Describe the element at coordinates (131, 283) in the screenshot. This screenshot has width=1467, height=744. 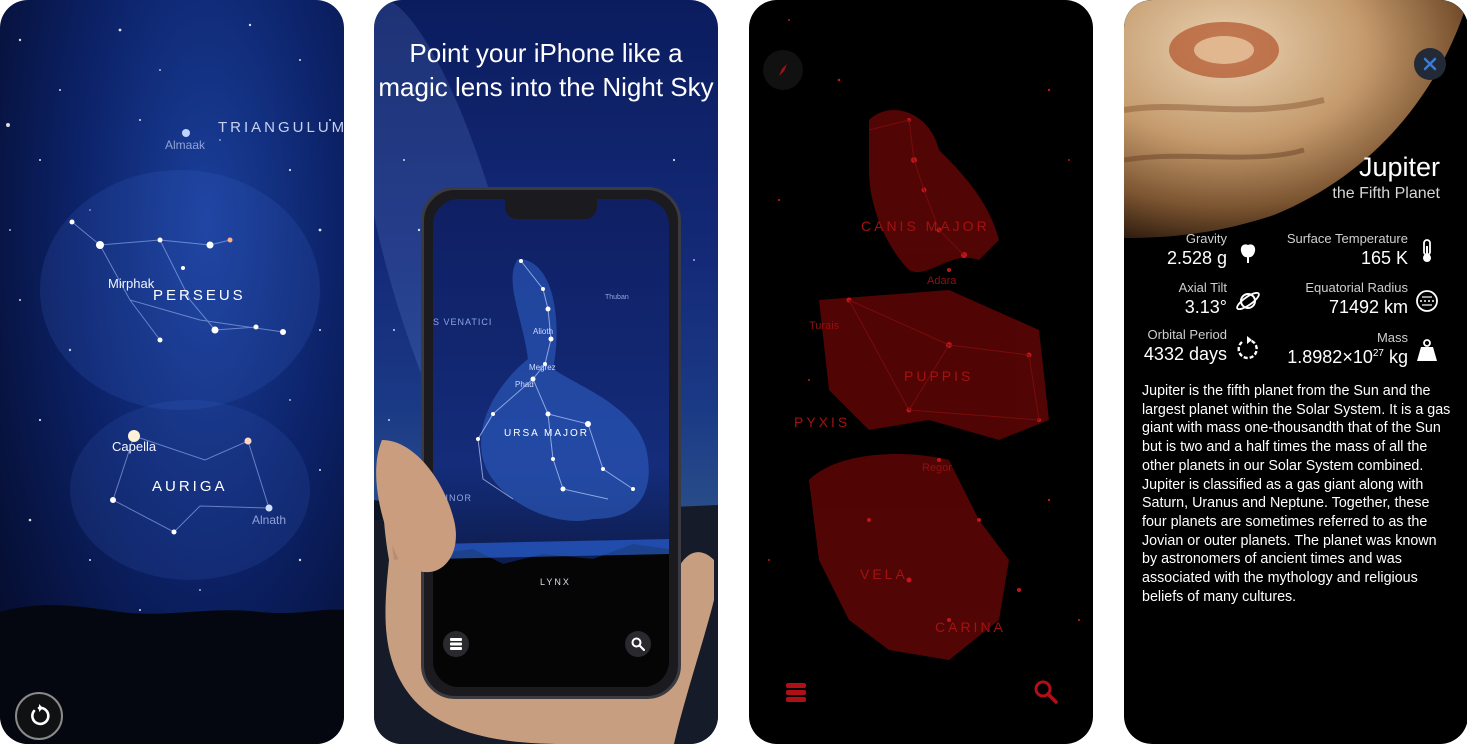
I see `star-label-mirphak: Mirphak` at that location.